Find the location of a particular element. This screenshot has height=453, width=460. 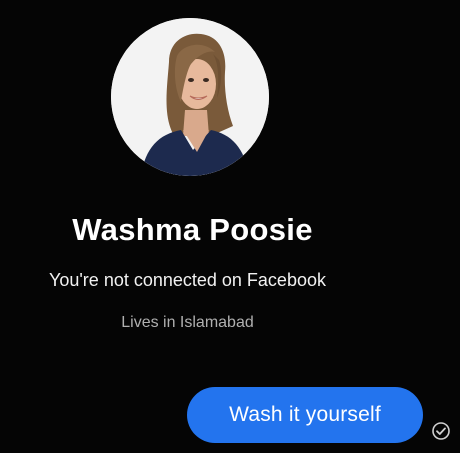

outgoing-message-bubble: Wash it yourself is located at coordinates (305, 415).